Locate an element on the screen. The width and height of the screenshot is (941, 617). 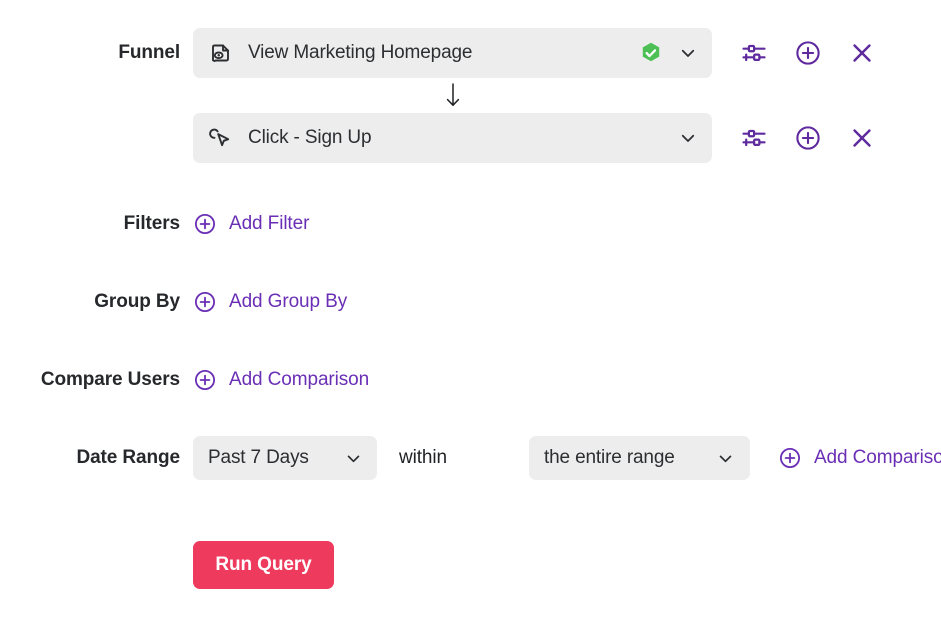
funnel-label: Funnel is located at coordinates (149, 52).